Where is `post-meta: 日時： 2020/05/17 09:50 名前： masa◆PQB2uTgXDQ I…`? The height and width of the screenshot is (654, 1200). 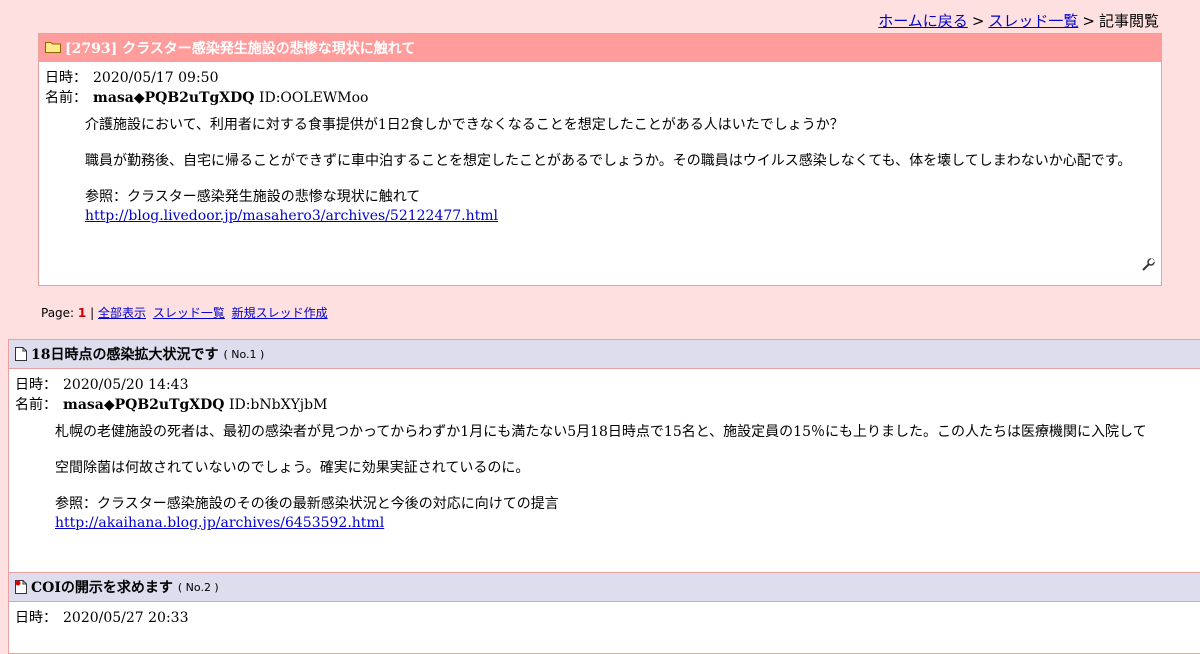 post-meta: 日時： 2020/05/17 09:50 名前： masa◆PQB2uTgXDQ I… is located at coordinates (600, 88).